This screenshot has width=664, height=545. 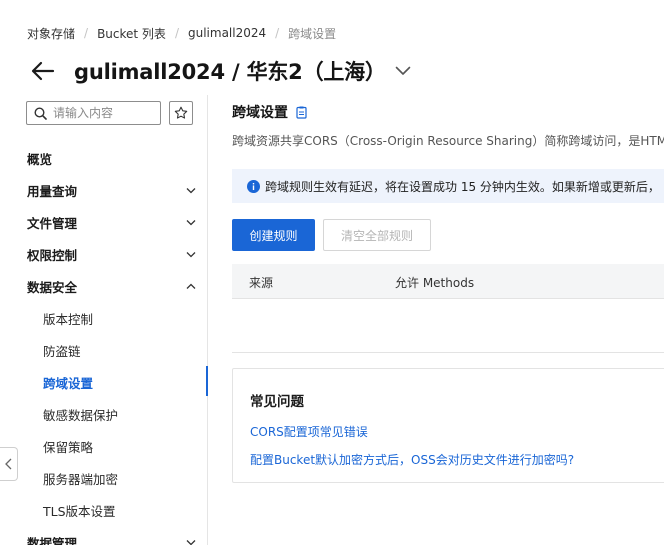 I want to click on sidebar-subitem-sensitive-data: 敏感数据保护, so click(x=80, y=414).